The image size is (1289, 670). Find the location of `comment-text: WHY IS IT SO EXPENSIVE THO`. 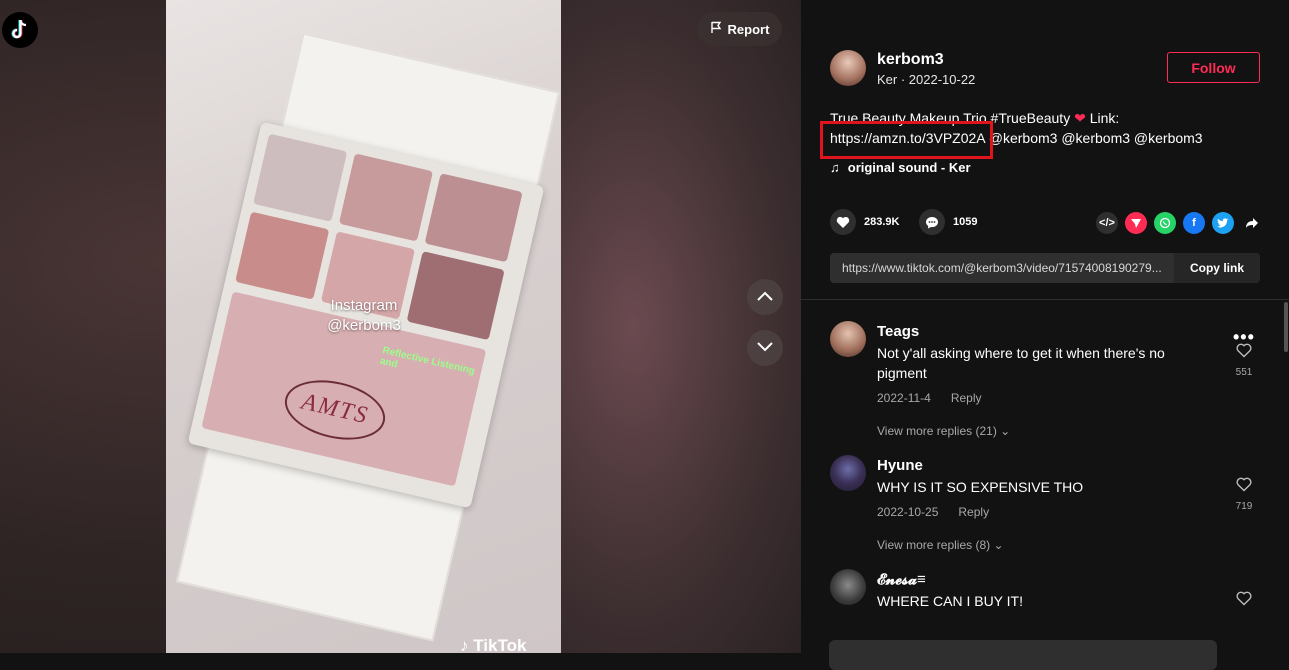

comment-text: WHY IS IT SO EXPENSIVE THO is located at coordinates (980, 487).